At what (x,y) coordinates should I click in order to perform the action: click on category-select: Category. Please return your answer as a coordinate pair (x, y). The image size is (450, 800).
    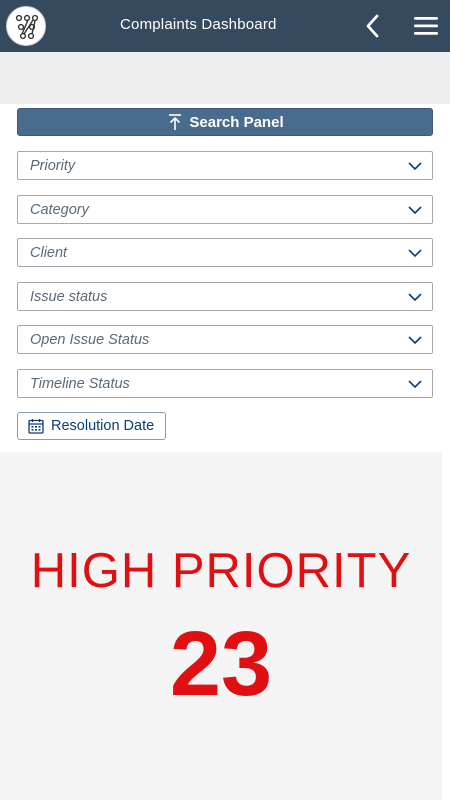
    Looking at the image, I should click on (225, 209).